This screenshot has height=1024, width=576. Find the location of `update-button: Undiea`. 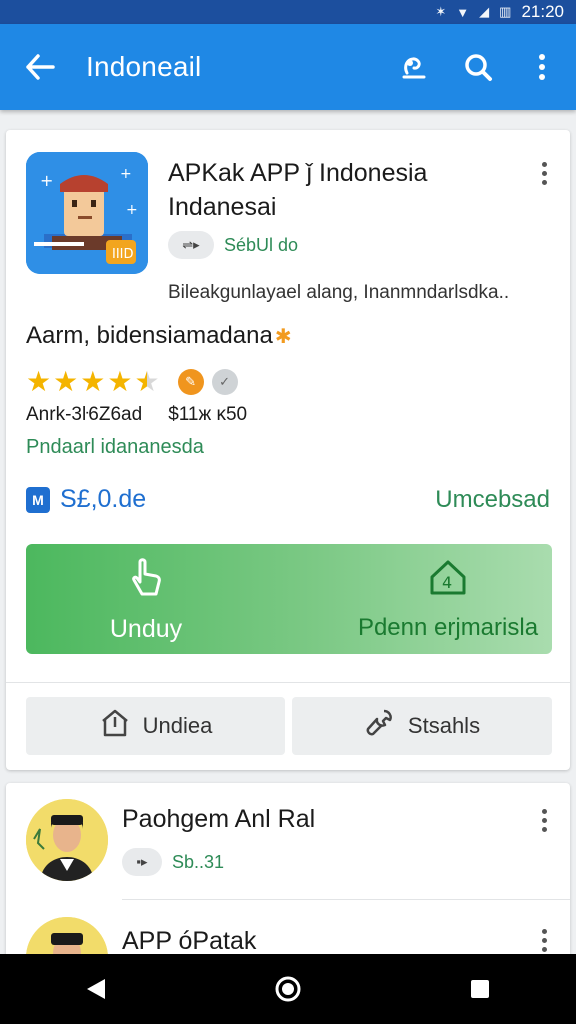

update-button: Undiea is located at coordinates (155, 726).